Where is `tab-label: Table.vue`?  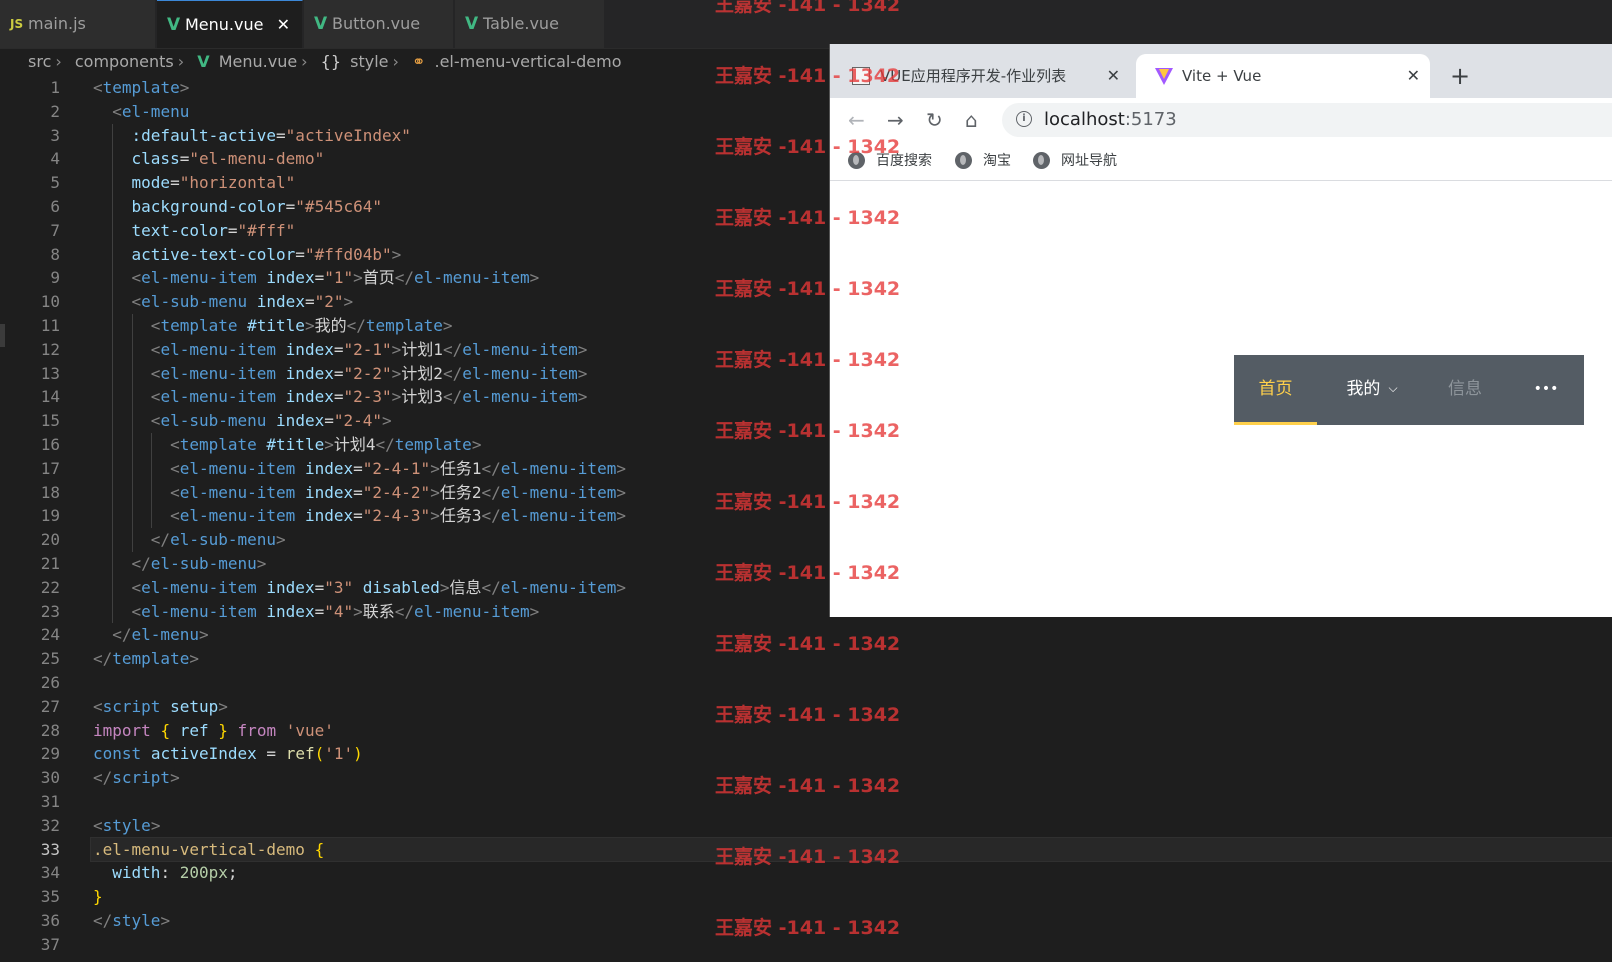 tab-label: Table.vue is located at coordinates (521, 23).